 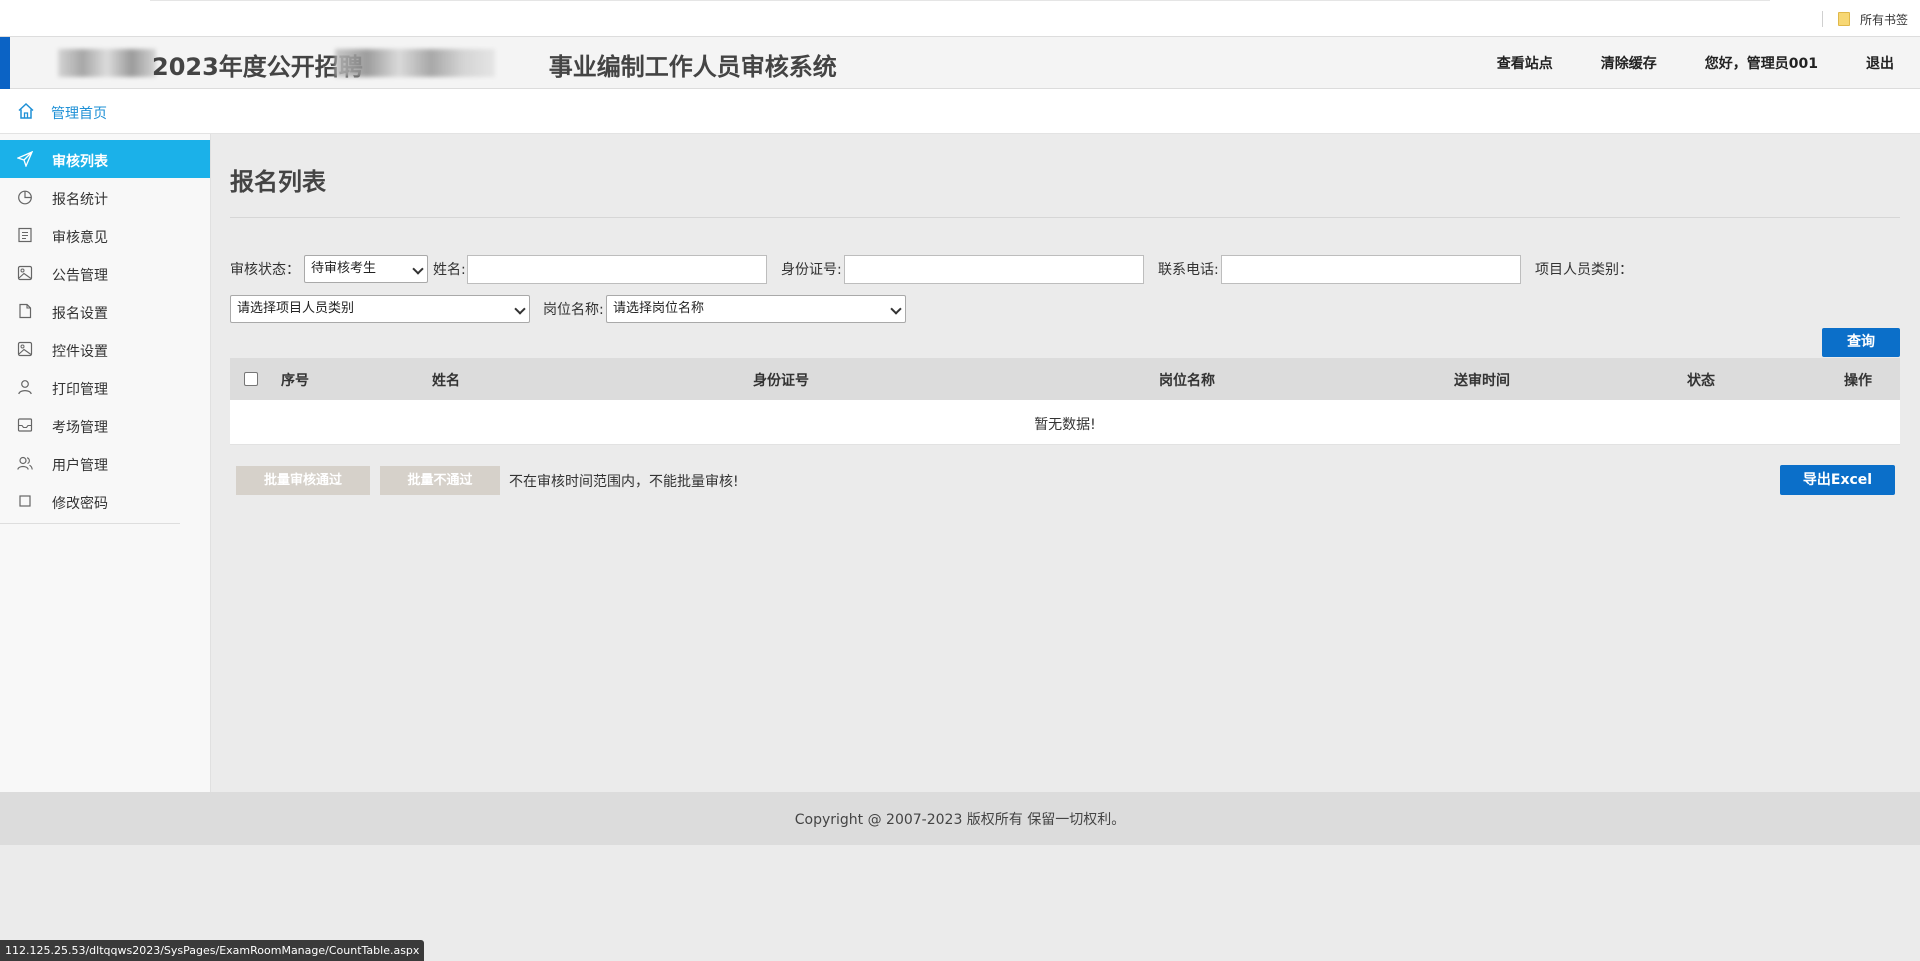 What do you see at coordinates (25, 235) in the screenshot?
I see `document-icon` at bounding box center [25, 235].